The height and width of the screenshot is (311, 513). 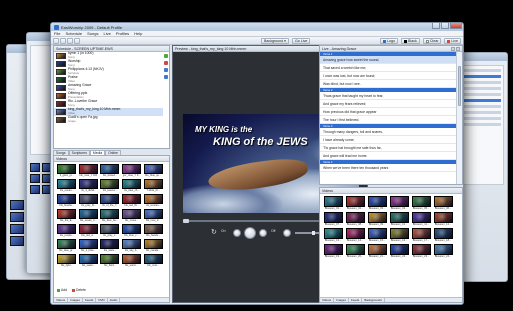 What do you see at coordinates (102, 300) in the screenshot?
I see `tab-dvd: DVD` at bounding box center [102, 300].